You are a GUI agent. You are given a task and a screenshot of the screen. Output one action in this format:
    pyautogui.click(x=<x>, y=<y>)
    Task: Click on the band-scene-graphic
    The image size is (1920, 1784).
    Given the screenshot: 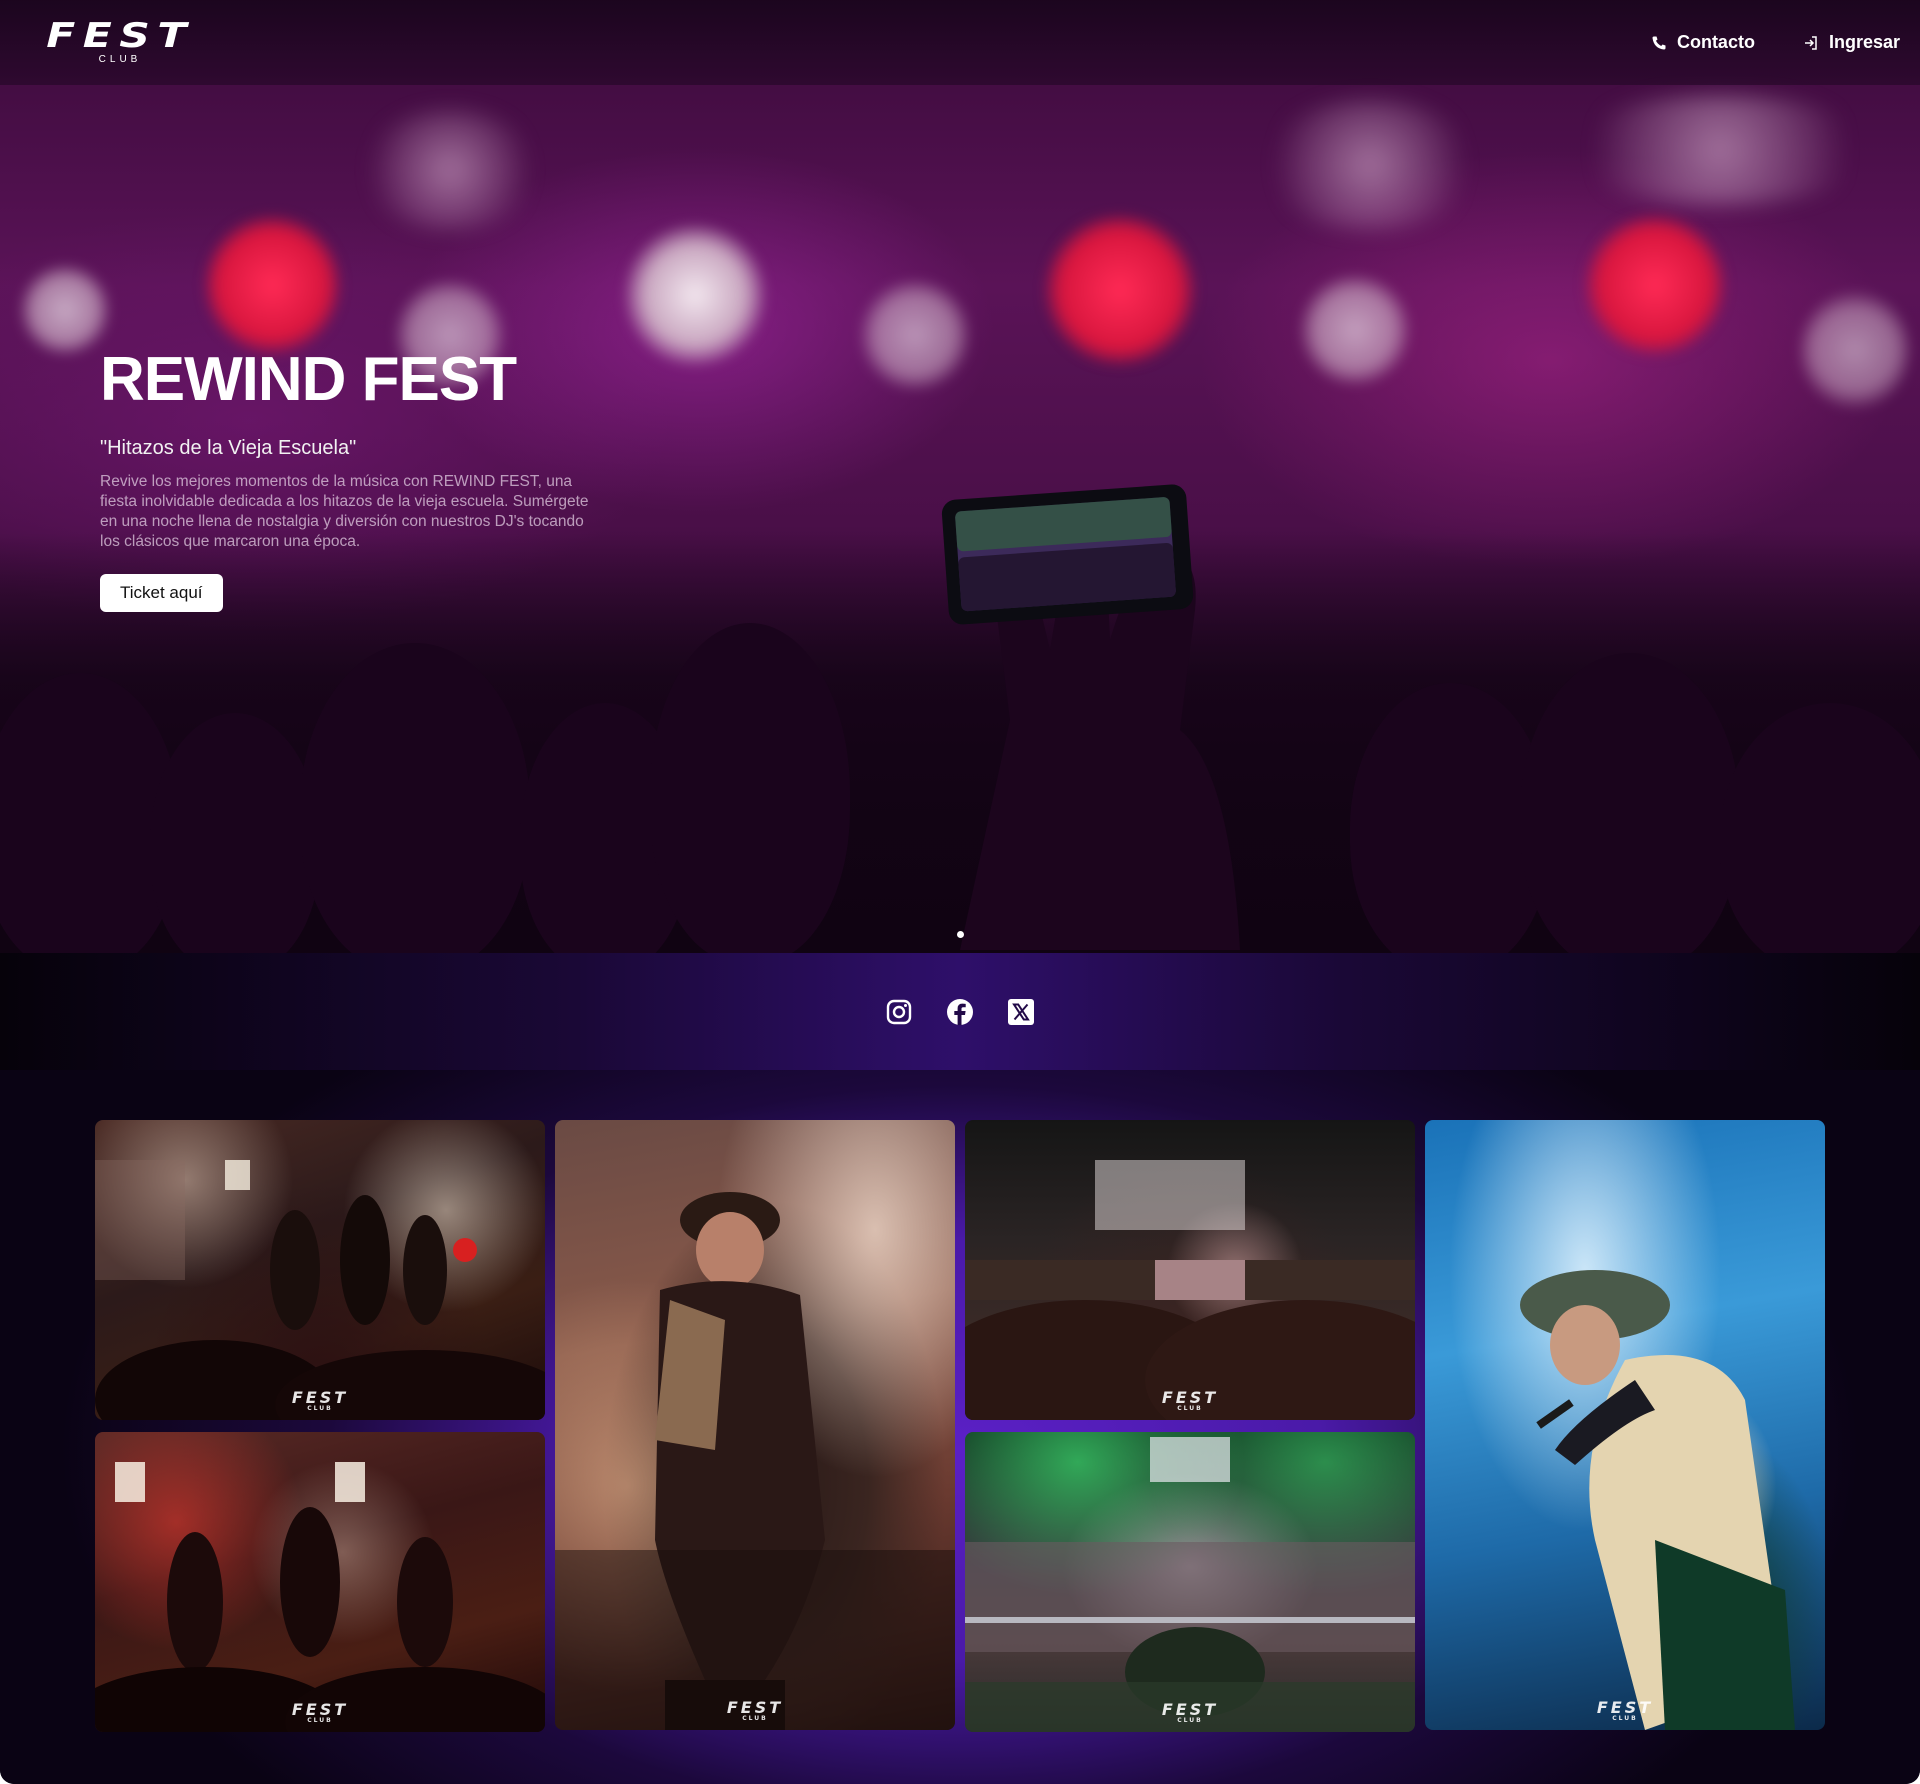 What is the action you would take?
    pyautogui.click(x=320, y=1290)
    